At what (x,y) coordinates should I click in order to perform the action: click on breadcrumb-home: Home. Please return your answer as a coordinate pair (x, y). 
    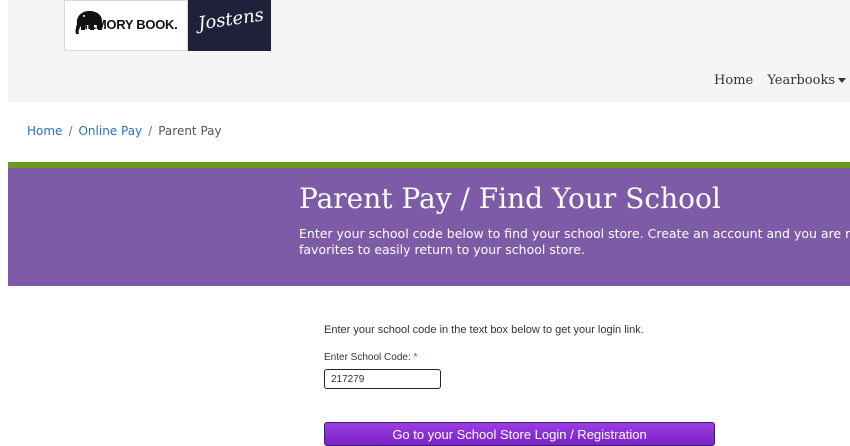
    Looking at the image, I should click on (44, 131).